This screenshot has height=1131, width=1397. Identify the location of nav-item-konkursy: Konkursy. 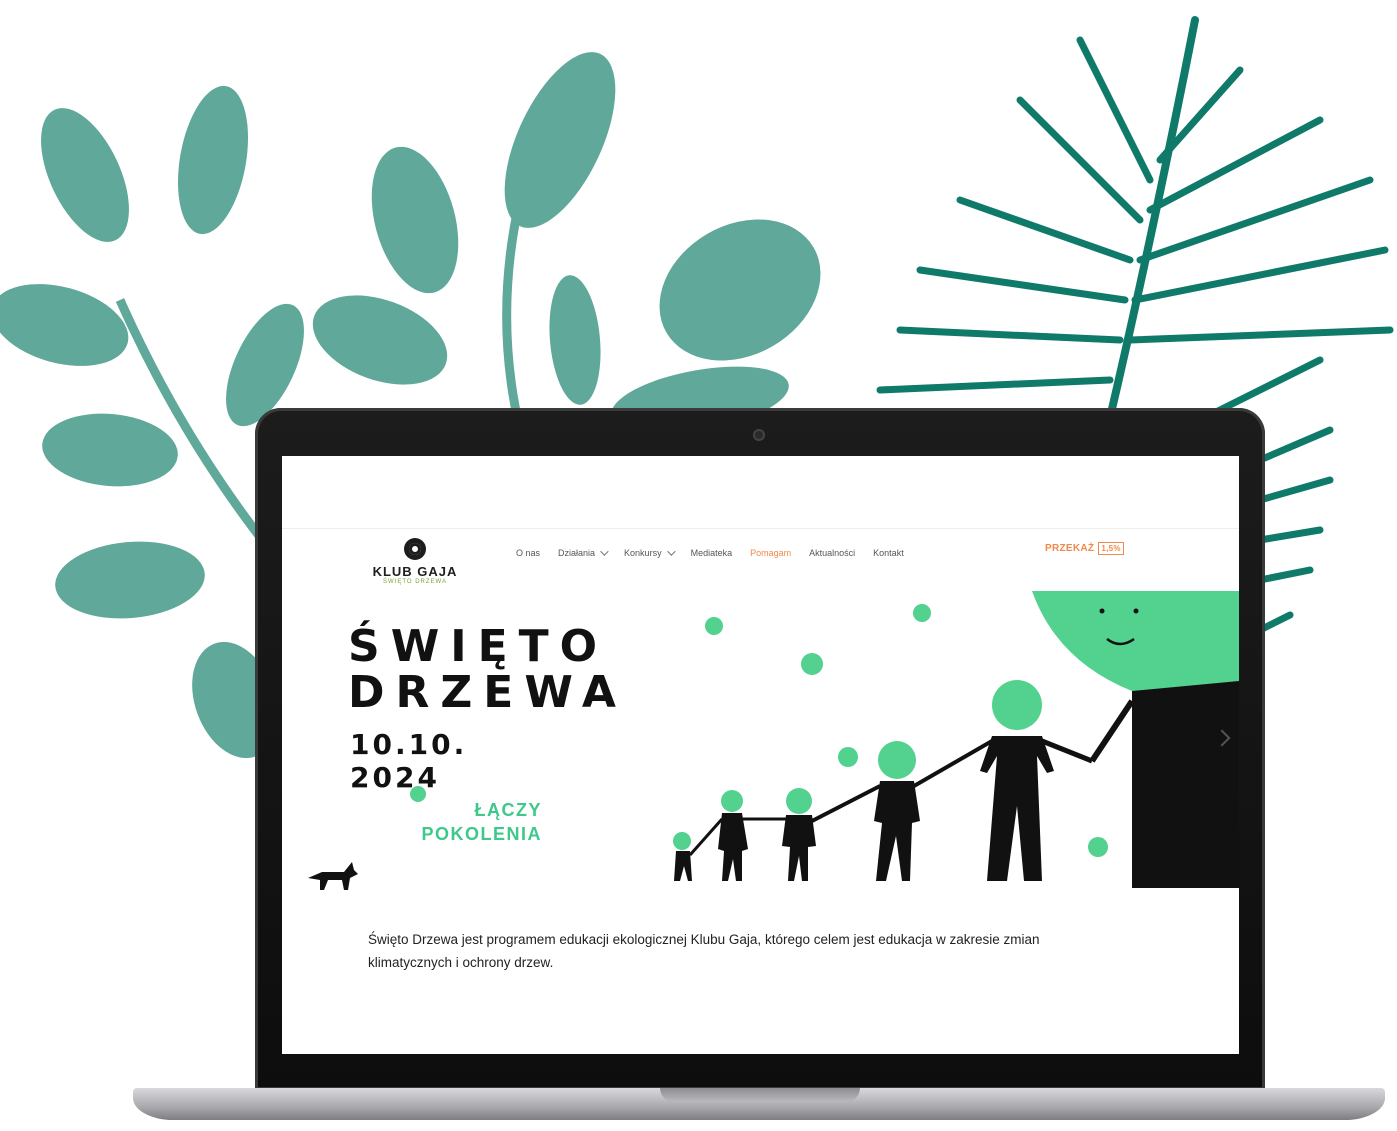
(650, 552).